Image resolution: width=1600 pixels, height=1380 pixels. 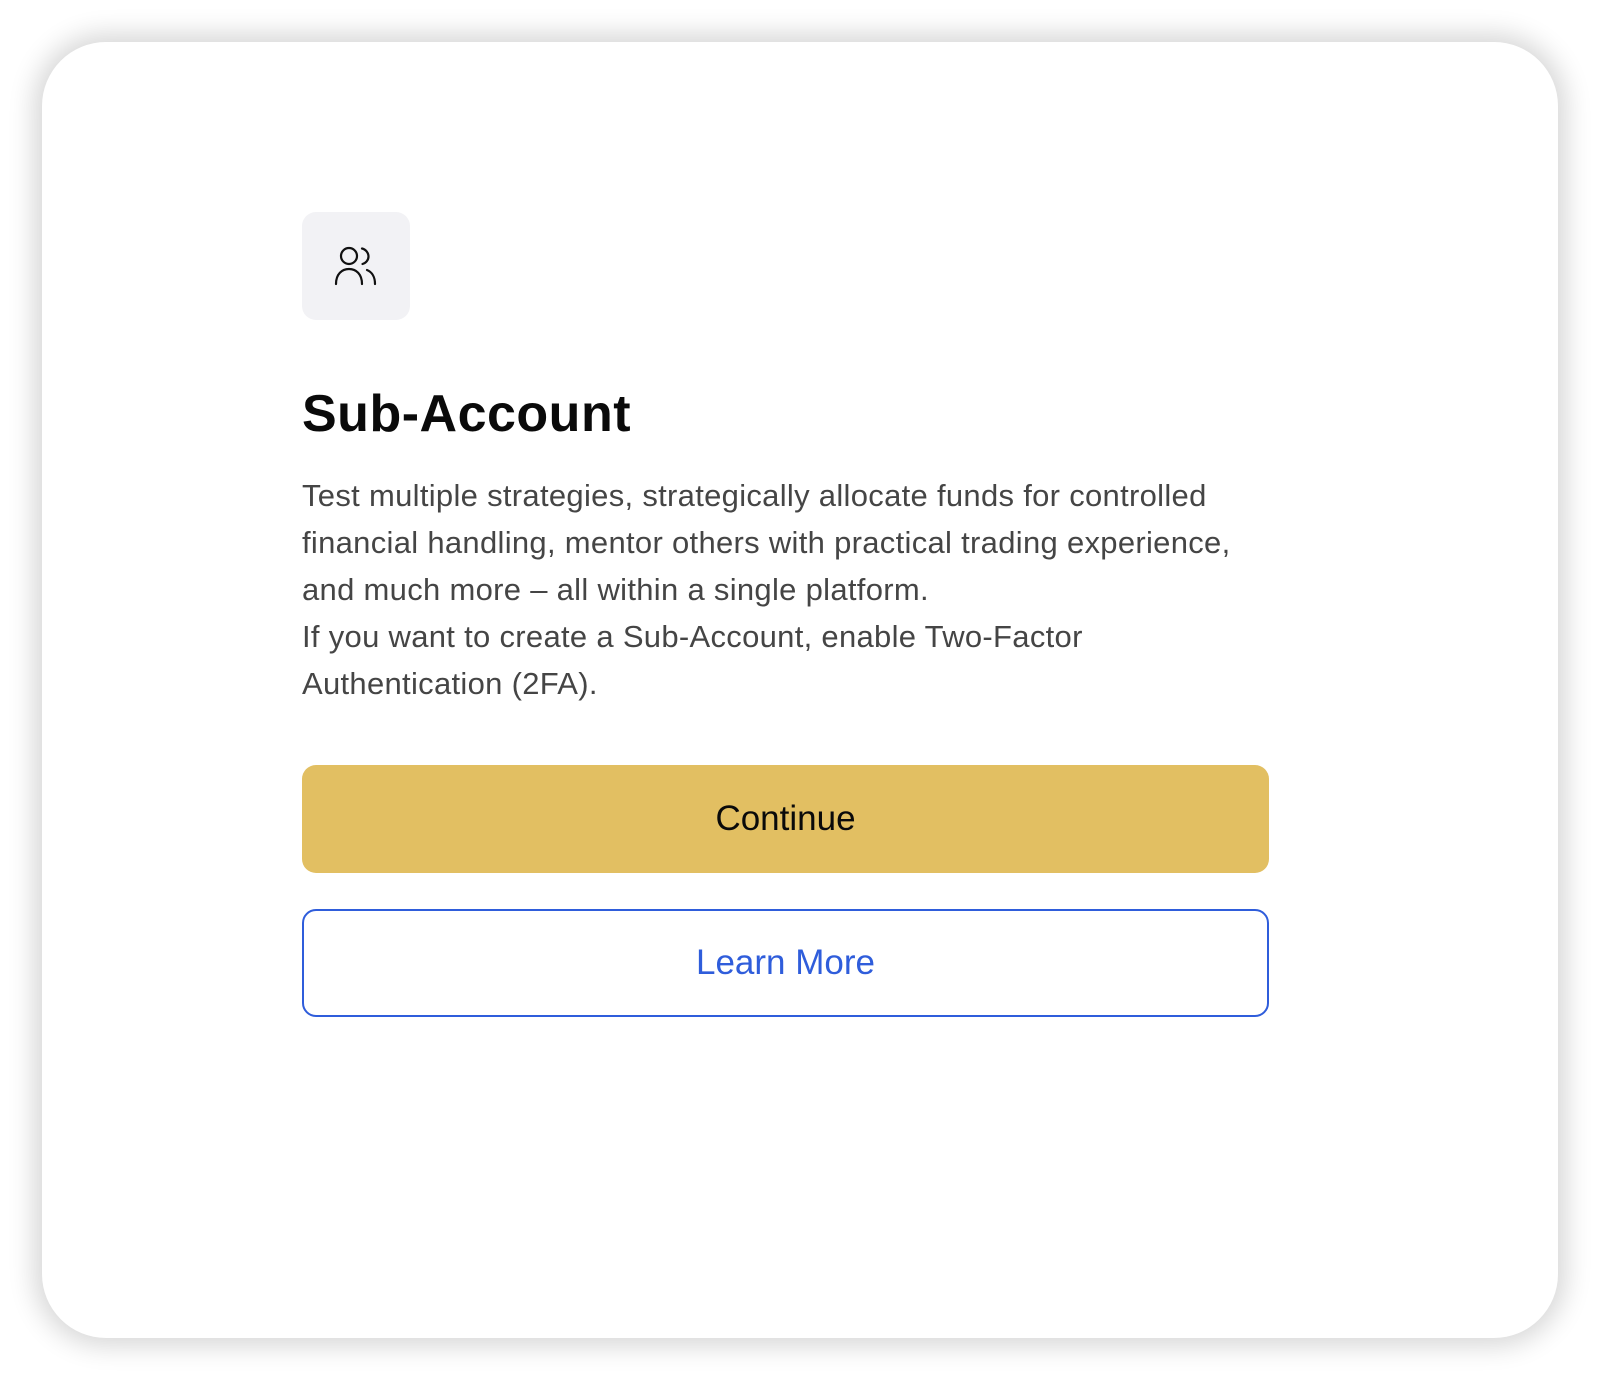 What do you see at coordinates (785, 963) in the screenshot?
I see `learn-more-button: Learn More` at bounding box center [785, 963].